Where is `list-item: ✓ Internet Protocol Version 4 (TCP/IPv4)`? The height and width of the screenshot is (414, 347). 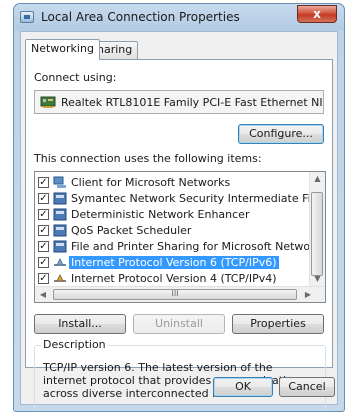 list-item: ✓ Internet Protocol Version 4 (TCP/IPv4) is located at coordinates (173, 279).